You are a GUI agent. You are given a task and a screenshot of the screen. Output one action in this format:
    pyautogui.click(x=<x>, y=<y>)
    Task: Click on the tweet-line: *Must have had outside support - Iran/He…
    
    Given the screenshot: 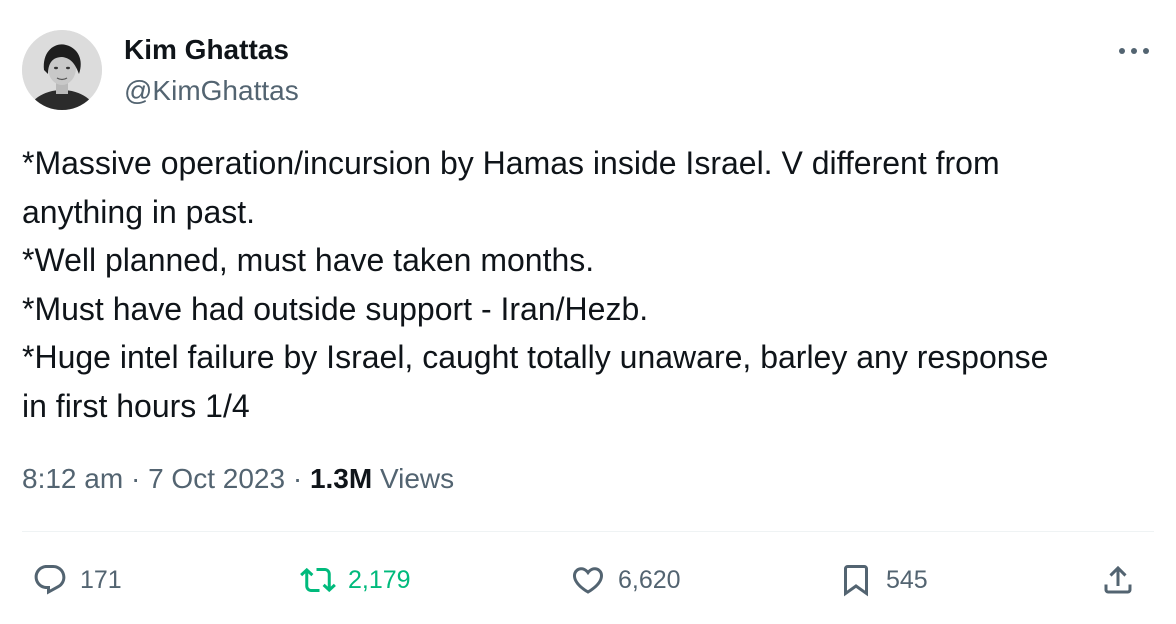 What is the action you would take?
    pyautogui.click(x=335, y=308)
    